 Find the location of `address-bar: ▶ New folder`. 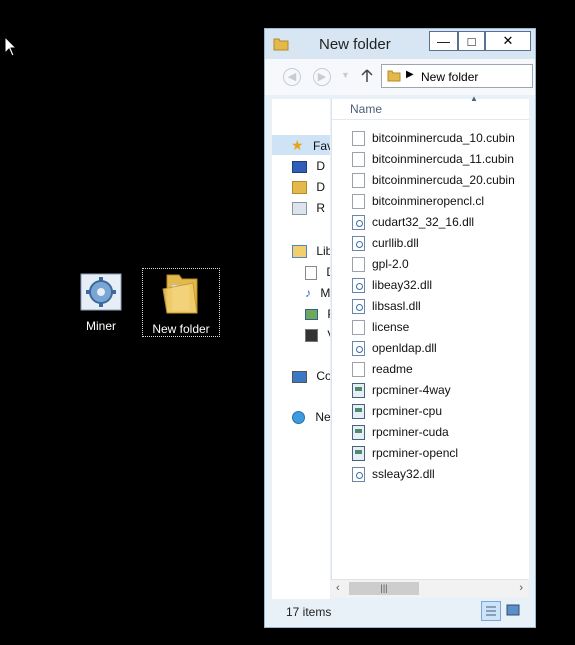

address-bar: ▶ New folder is located at coordinates (457, 76).